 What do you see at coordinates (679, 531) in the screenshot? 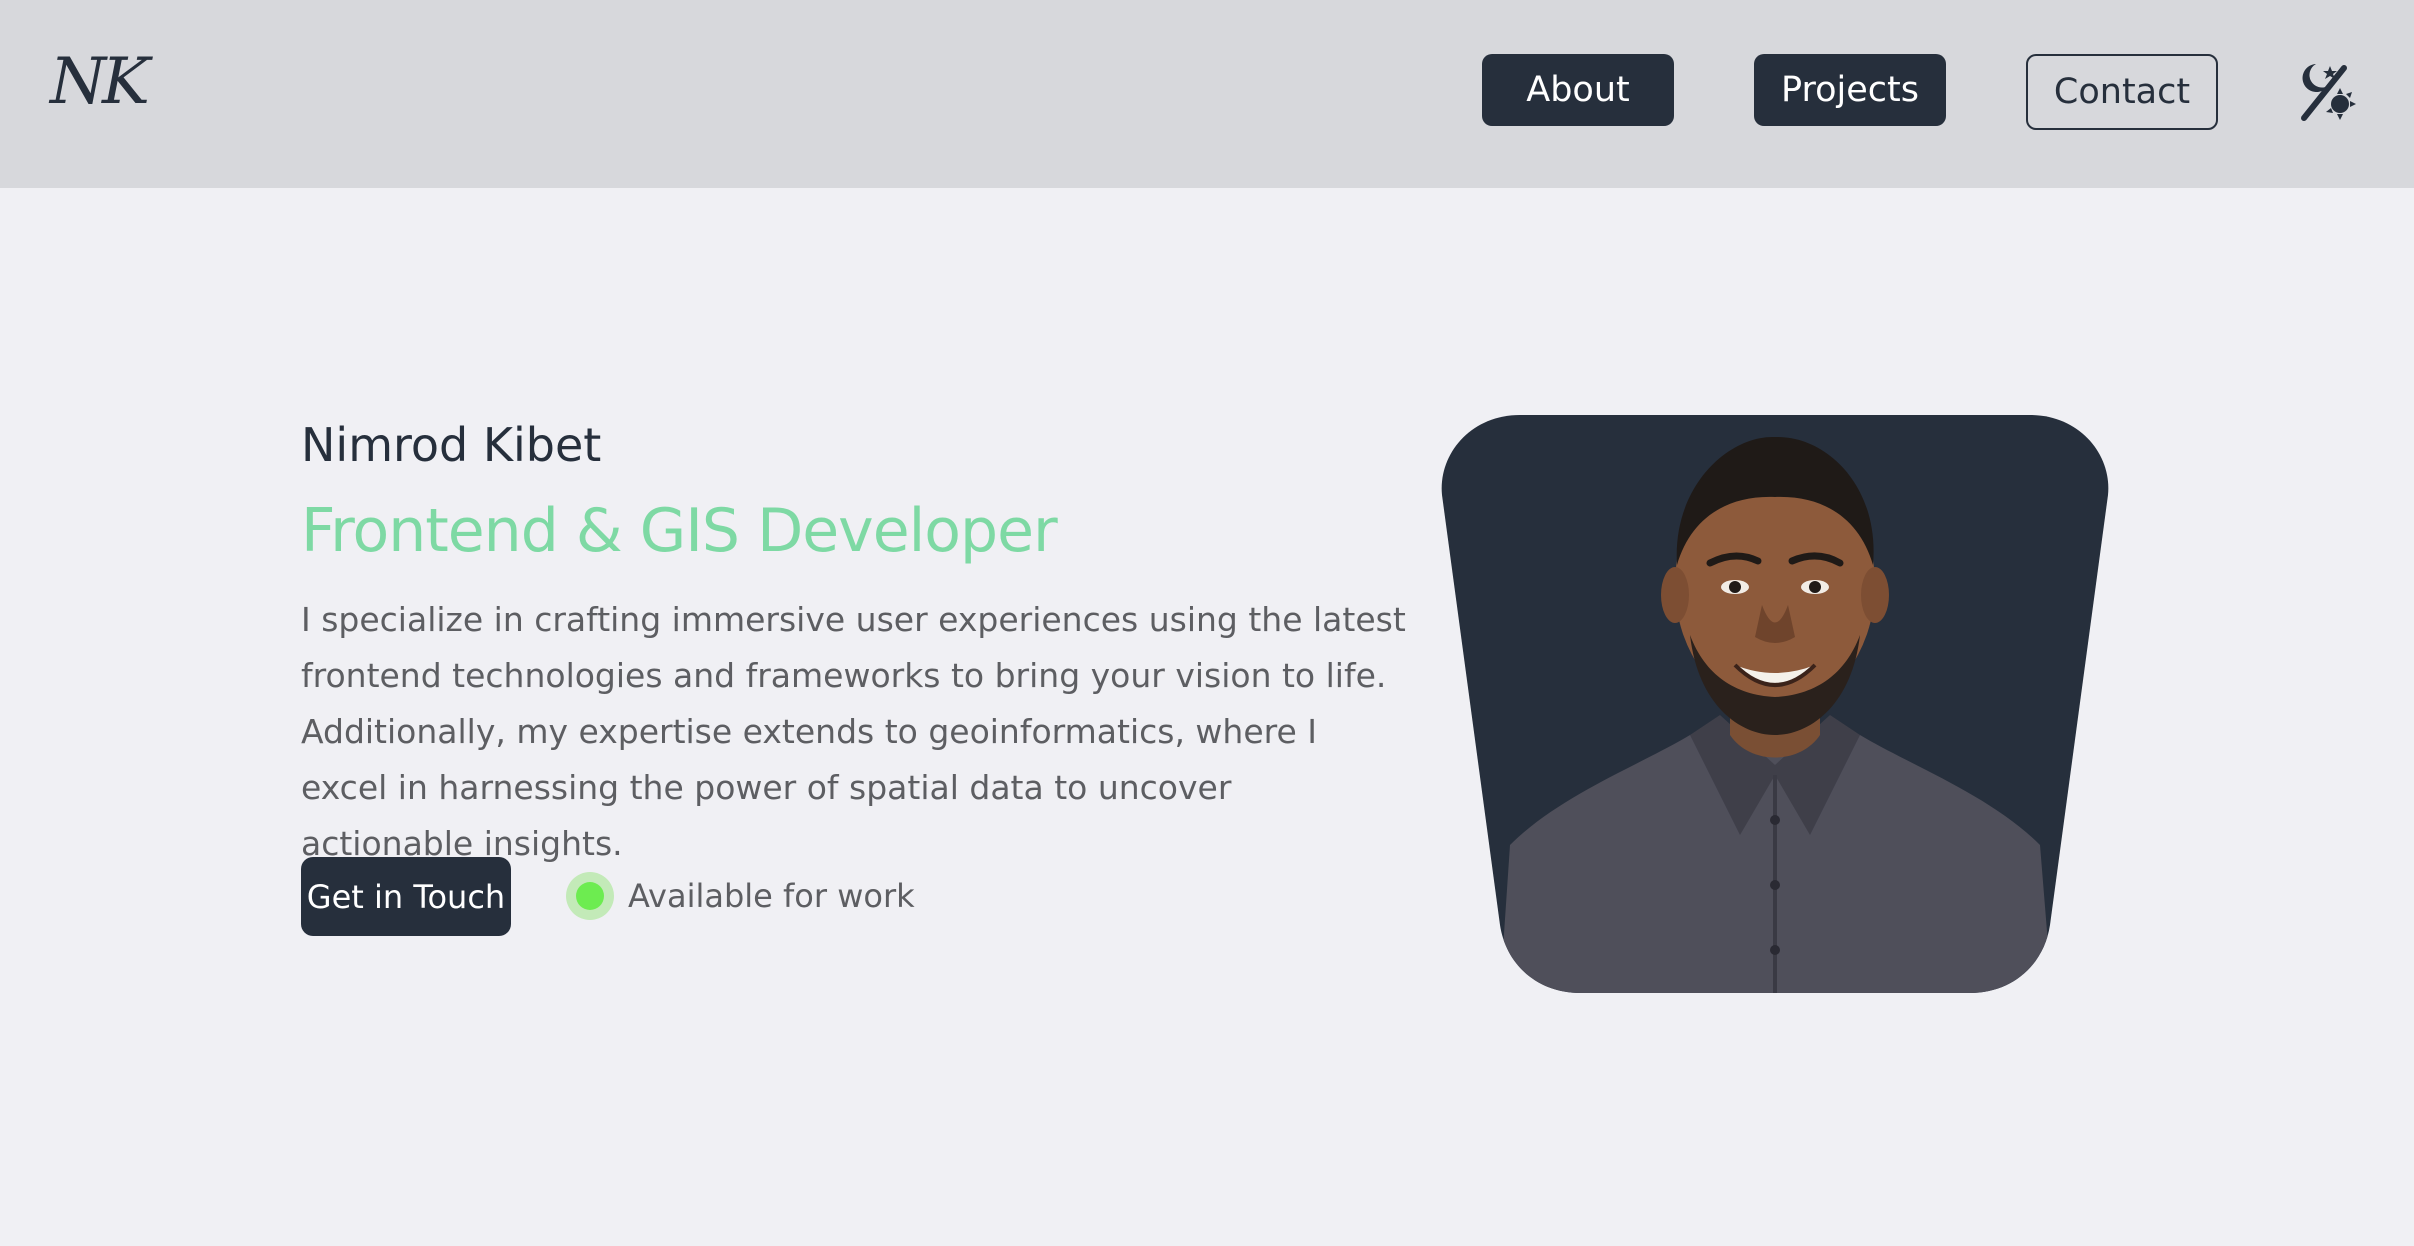
I see `hero-role-title: Frontend & GIS Developer` at bounding box center [679, 531].